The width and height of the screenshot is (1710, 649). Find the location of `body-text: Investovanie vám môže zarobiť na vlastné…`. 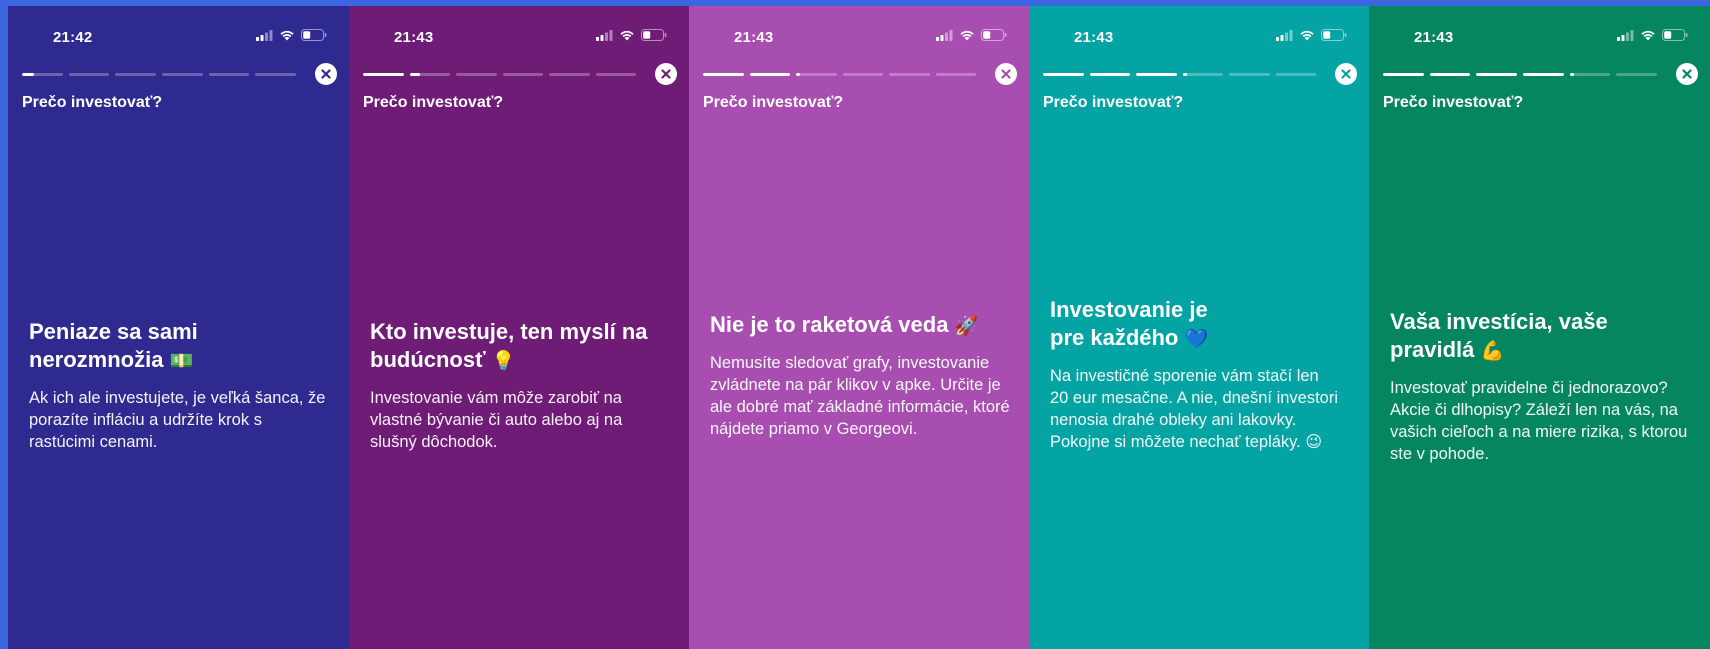

body-text: Investovanie vám môže zarobiť na vlastné… is located at coordinates (496, 420).